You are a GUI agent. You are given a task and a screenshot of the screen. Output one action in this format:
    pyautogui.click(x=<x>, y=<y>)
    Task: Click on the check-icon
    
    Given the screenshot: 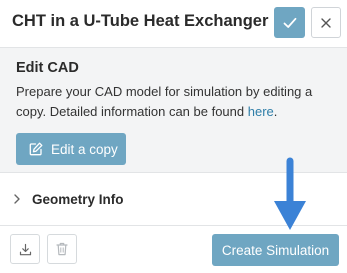 What is the action you would take?
    pyautogui.click(x=289, y=22)
    